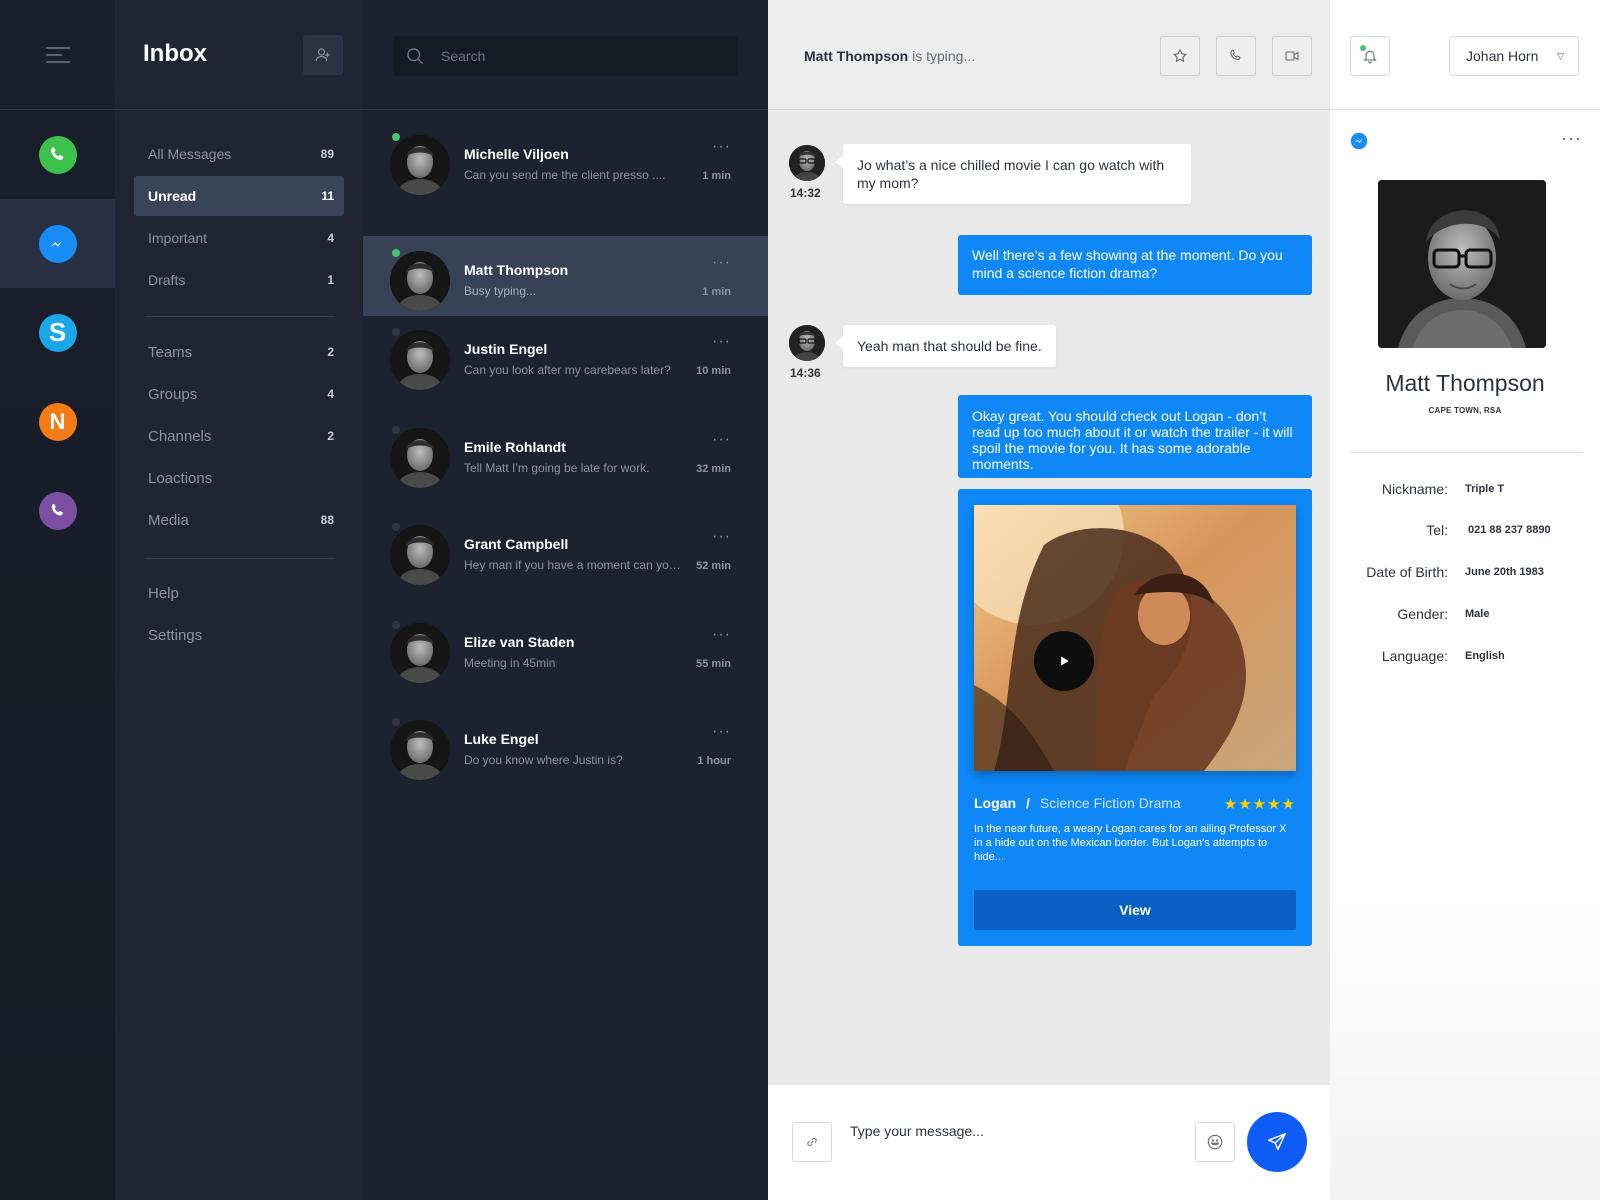 Image resolution: width=1600 pixels, height=1200 pixels. I want to click on detail-dob: Date of Birth: June 20th 1983, so click(1465, 574).